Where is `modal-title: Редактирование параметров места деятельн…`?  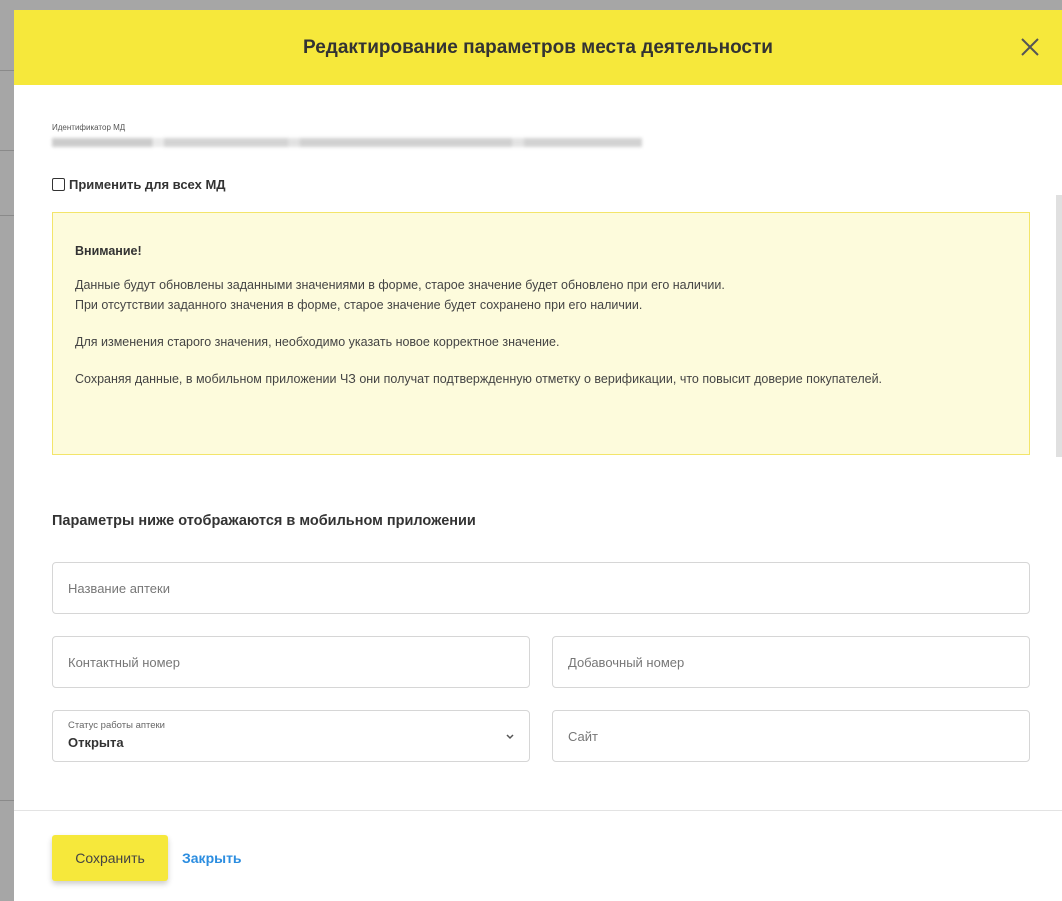 modal-title: Редактирование параметров места деятельн… is located at coordinates (538, 47).